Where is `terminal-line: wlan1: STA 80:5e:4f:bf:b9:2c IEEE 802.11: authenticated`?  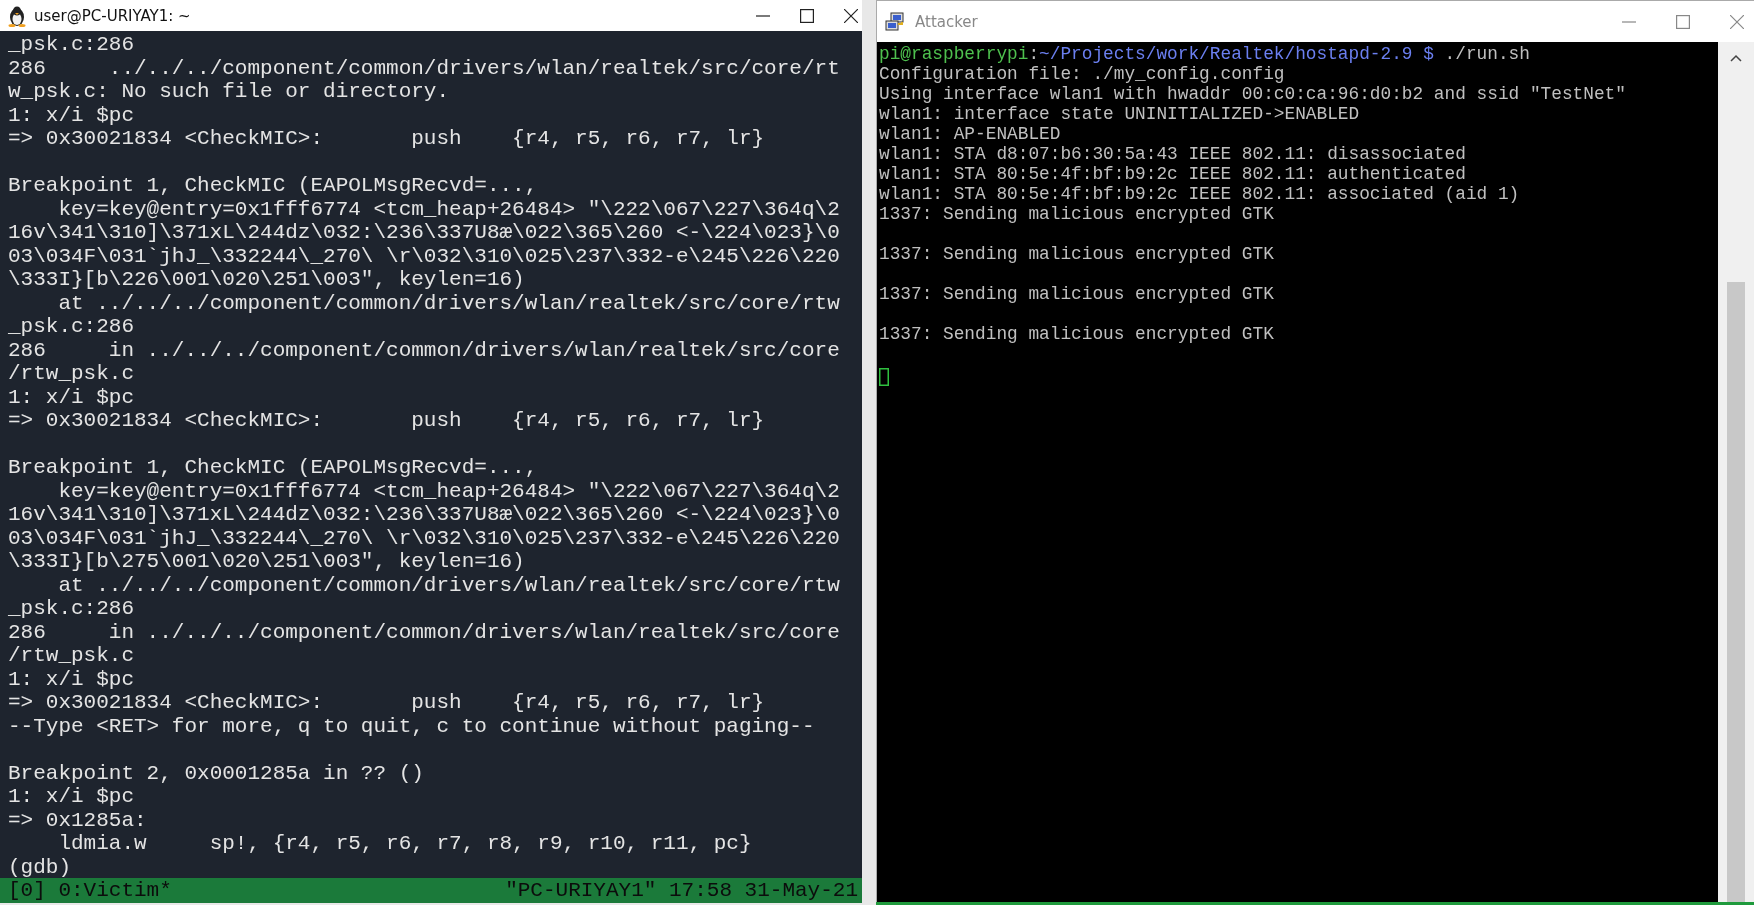 terminal-line: wlan1: STA 80:5e:4f:bf:b9:2c IEEE 802.11: authenticated is located at coordinates (1172, 174).